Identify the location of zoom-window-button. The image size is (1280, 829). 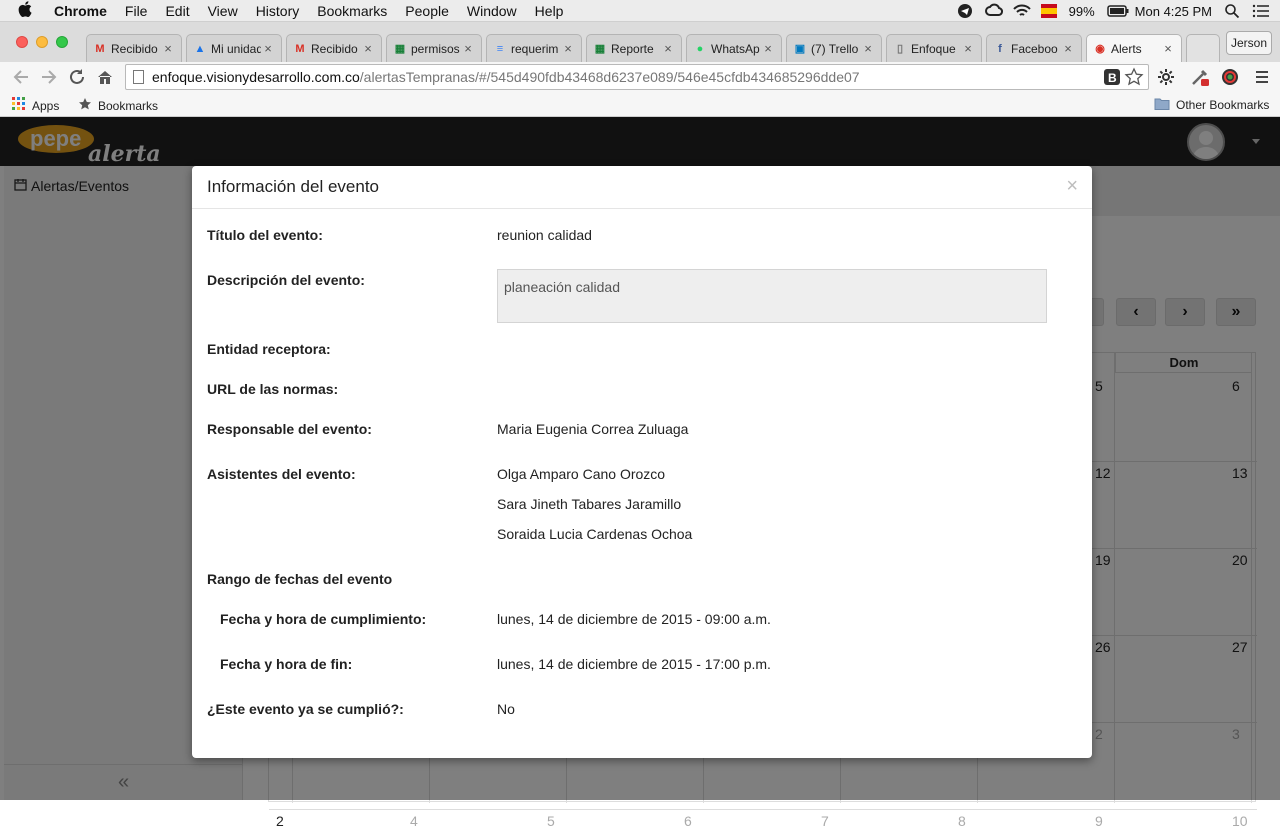
(62, 42).